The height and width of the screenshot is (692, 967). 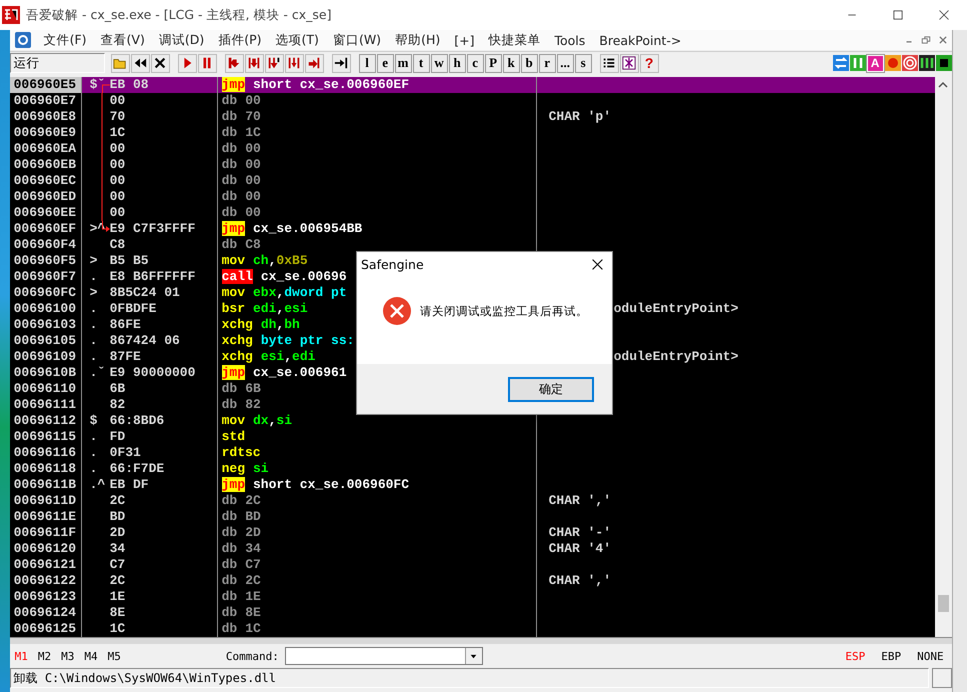 What do you see at coordinates (94, 308) in the screenshot?
I see `flow-marker: .` at bounding box center [94, 308].